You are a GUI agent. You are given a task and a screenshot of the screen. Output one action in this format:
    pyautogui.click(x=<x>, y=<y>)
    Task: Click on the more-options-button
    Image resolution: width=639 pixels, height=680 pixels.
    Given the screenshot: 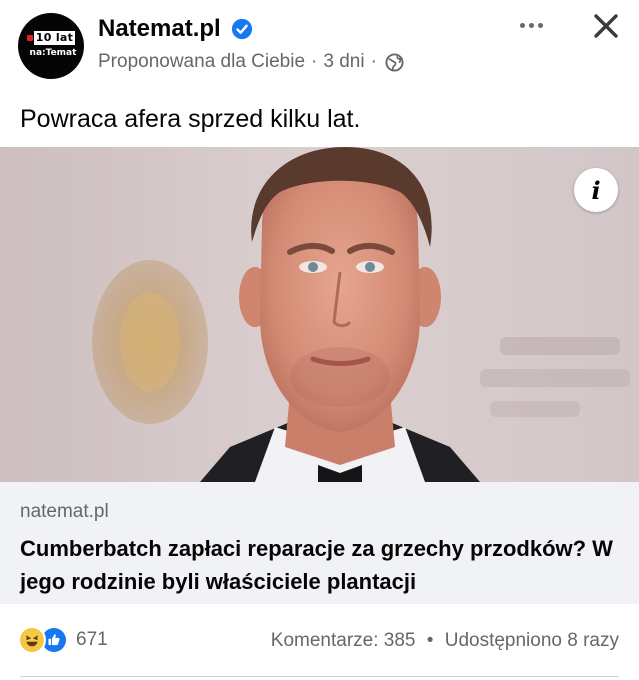 What is the action you would take?
    pyautogui.click(x=531, y=25)
    